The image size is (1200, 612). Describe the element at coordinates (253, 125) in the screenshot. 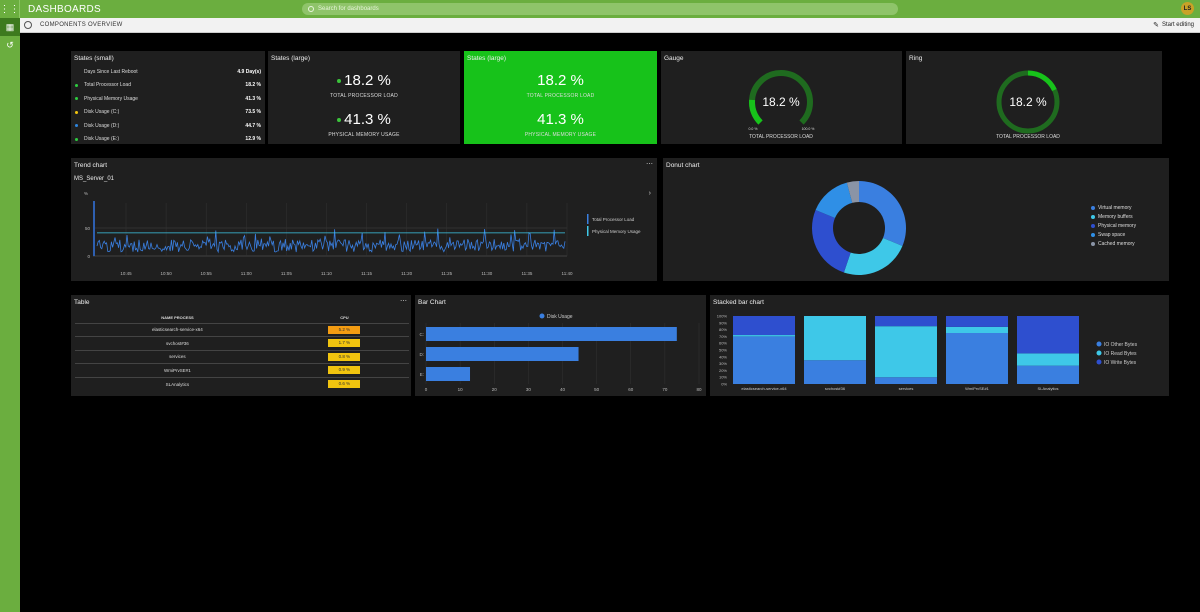

I see `state-value: 44.7 %` at that location.